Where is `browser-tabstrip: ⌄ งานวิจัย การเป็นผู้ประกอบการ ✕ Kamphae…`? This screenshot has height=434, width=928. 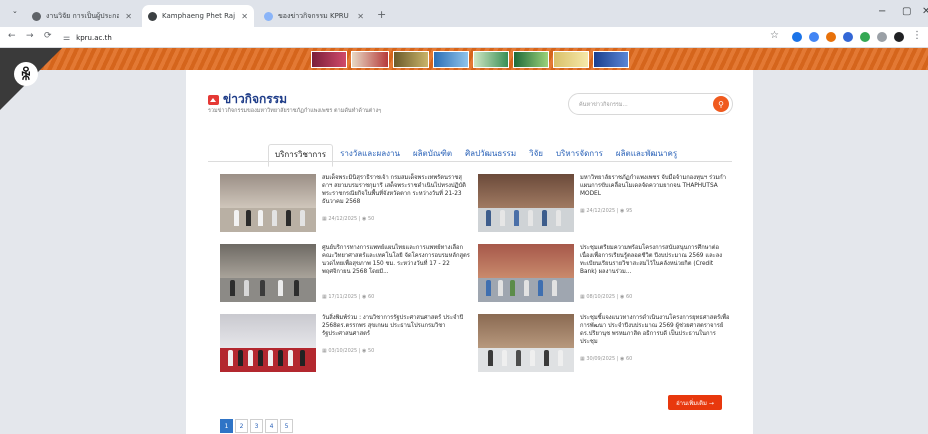 browser-tabstrip: ⌄ งานวิจัย การเป็นผู้ประกอบการ ✕ Kamphae… is located at coordinates (464, 13).